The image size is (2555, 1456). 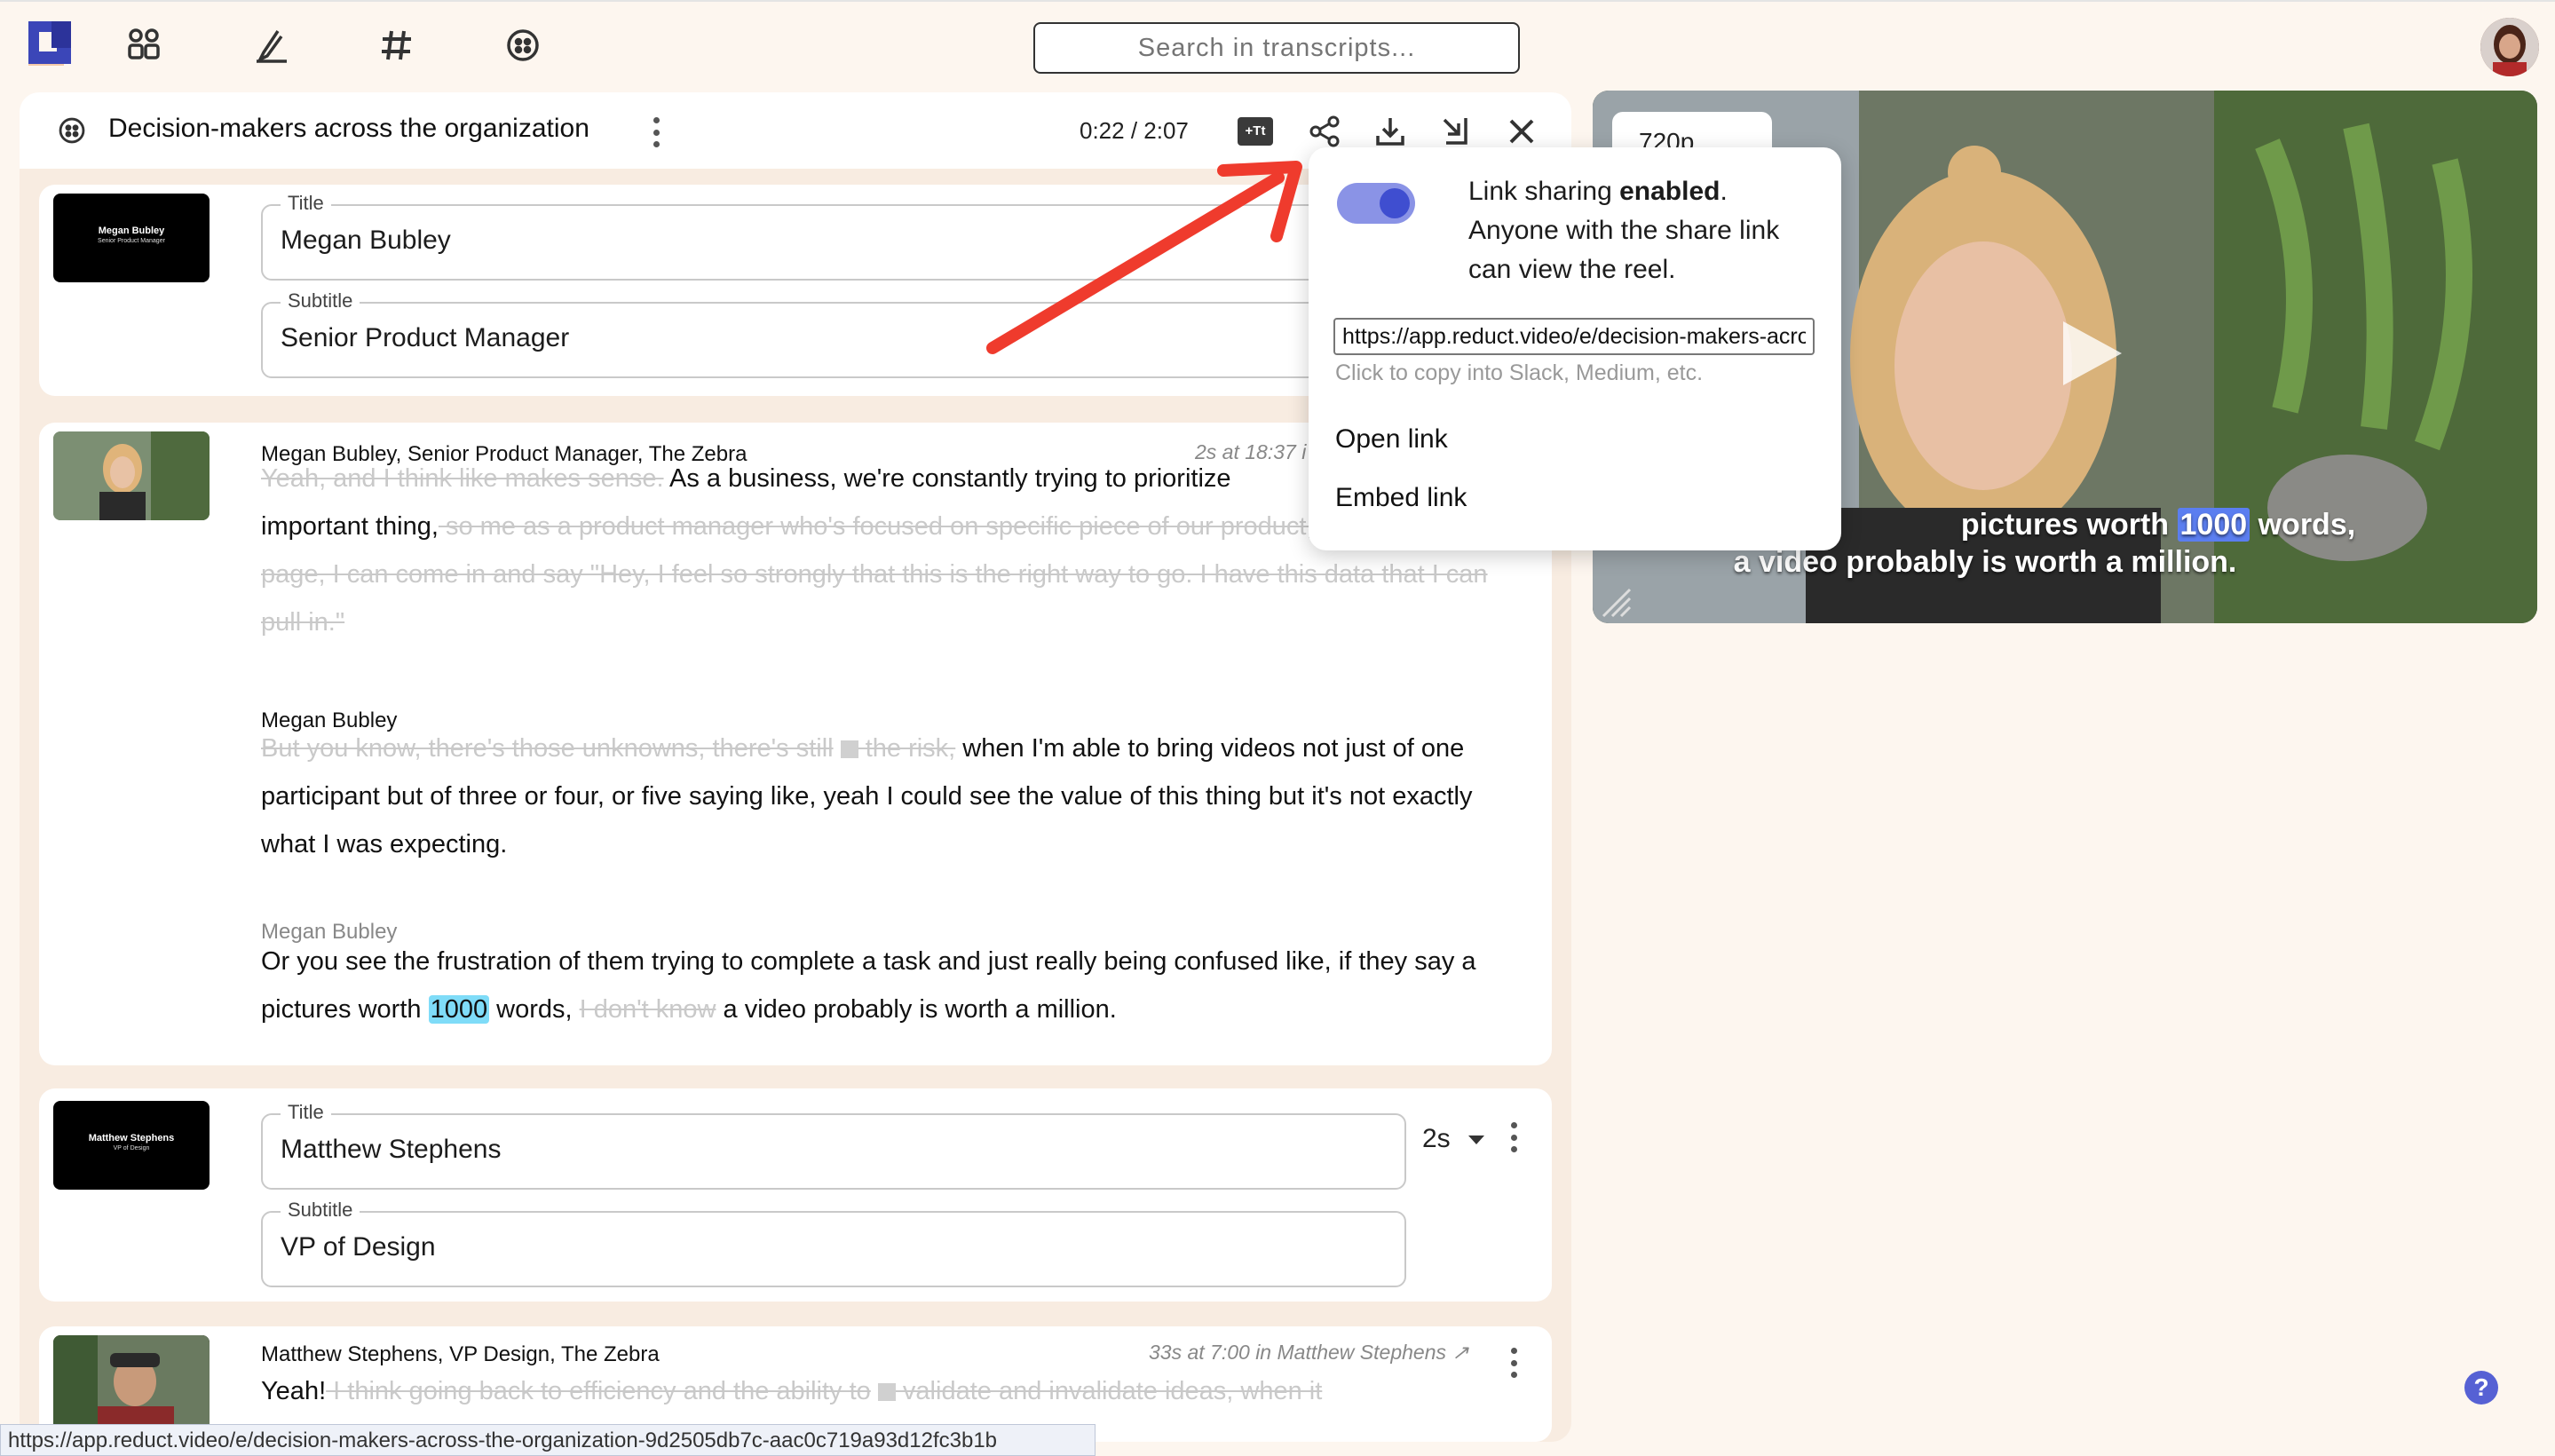 I want to click on transcript-text: words,, so click(x=534, y=1010).